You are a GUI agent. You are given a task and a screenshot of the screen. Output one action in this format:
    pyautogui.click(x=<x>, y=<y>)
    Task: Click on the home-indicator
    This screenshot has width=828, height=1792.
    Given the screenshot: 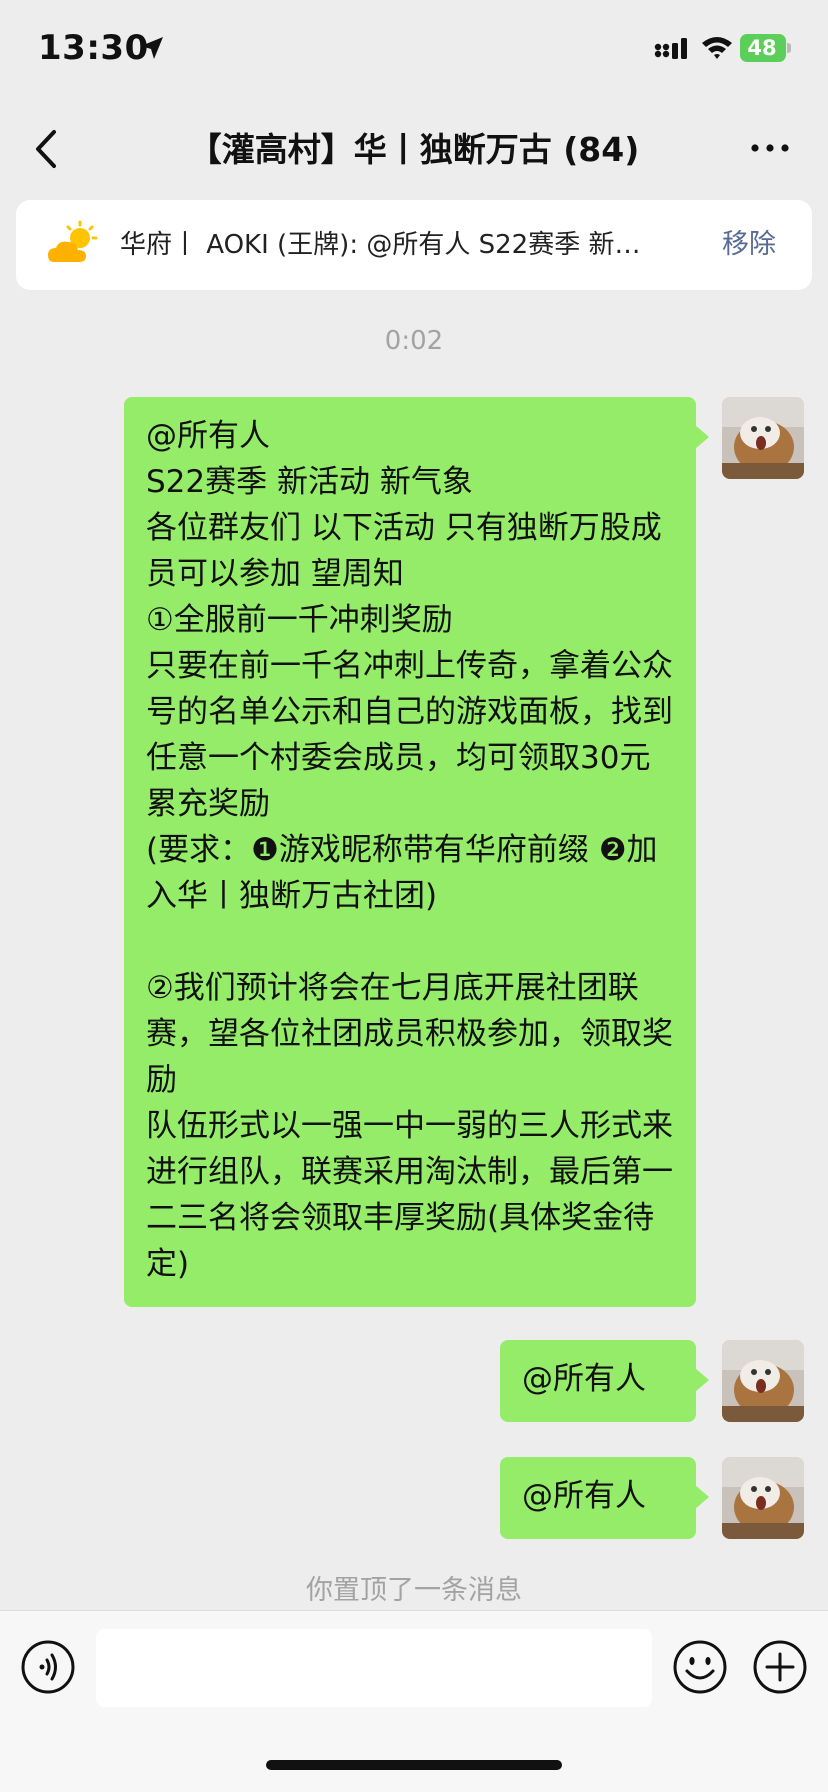 What is the action you would take?
    pyautogui.click(x=414, y=1765)
    